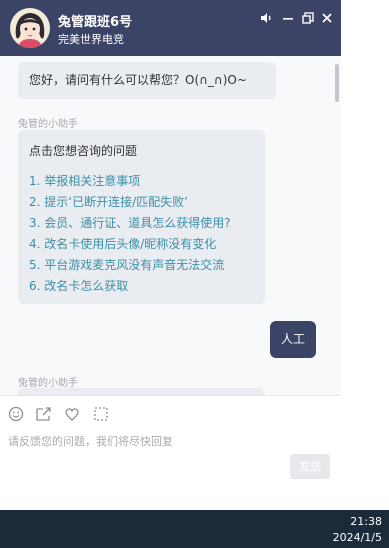 The image size is (389, 548). What do you see at coordinates (308, 18) in the screenshot?
I see `restore-icon` at bounding box center [308, 18].